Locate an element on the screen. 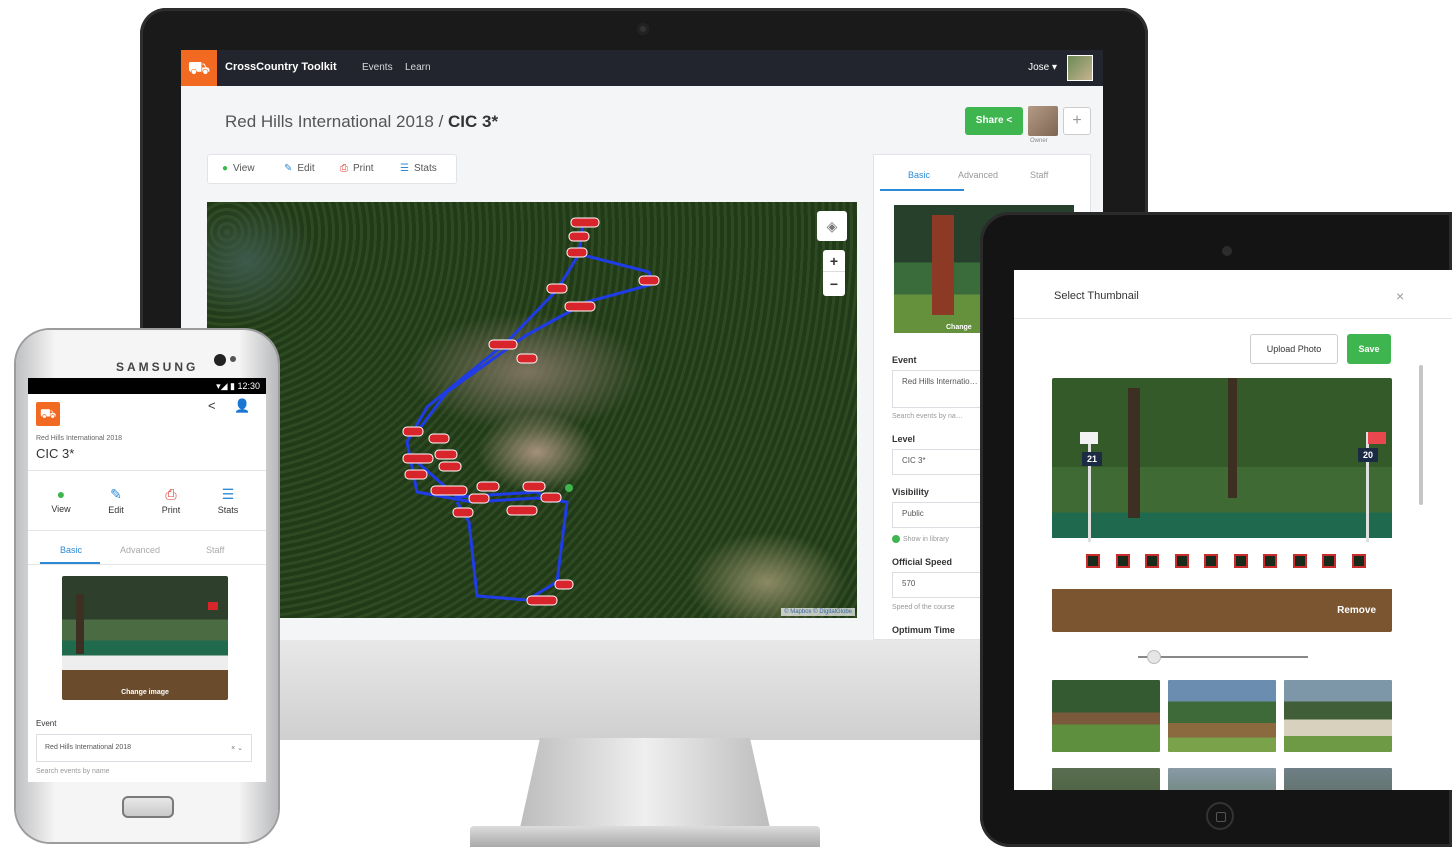 The width and height of the screenshot is (1452, 847). nav-learn: Learn is located at coordinates (418, 67).